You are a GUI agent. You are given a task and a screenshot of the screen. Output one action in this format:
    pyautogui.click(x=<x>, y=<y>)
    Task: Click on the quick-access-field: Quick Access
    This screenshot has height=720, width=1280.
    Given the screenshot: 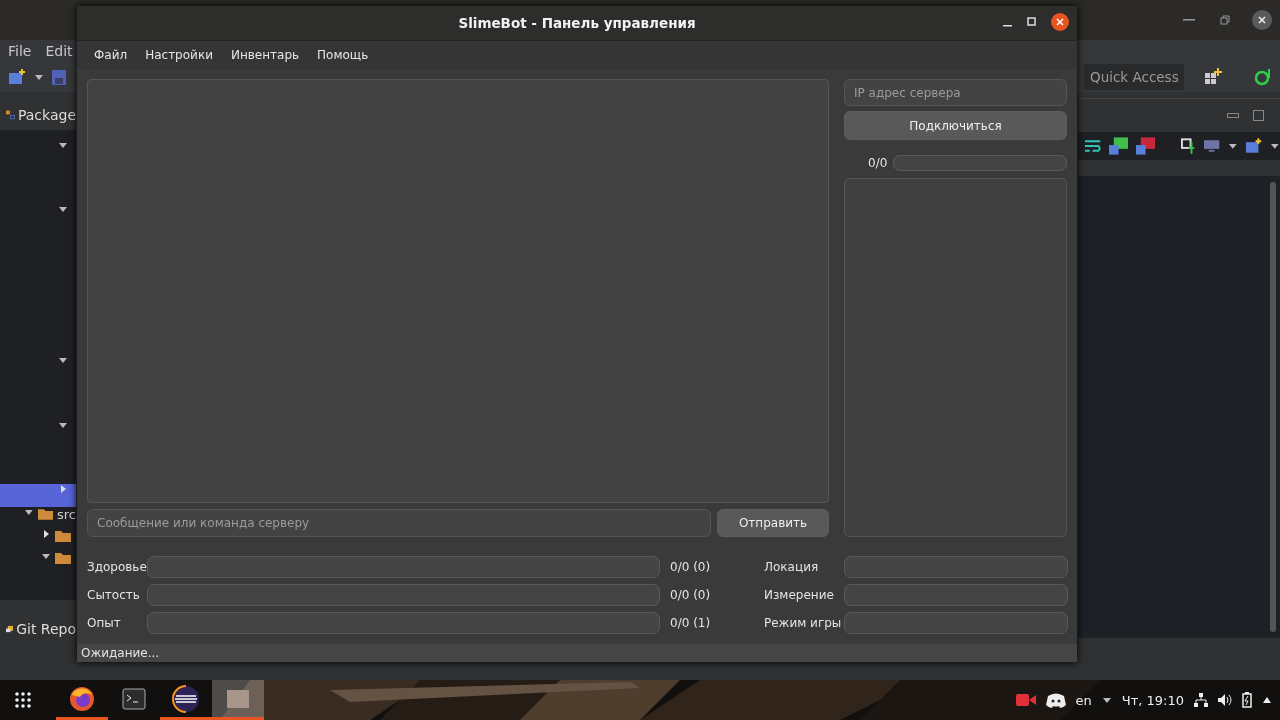 What is the action you would take?
    pyautogui.click(x=1134, y=77)
    